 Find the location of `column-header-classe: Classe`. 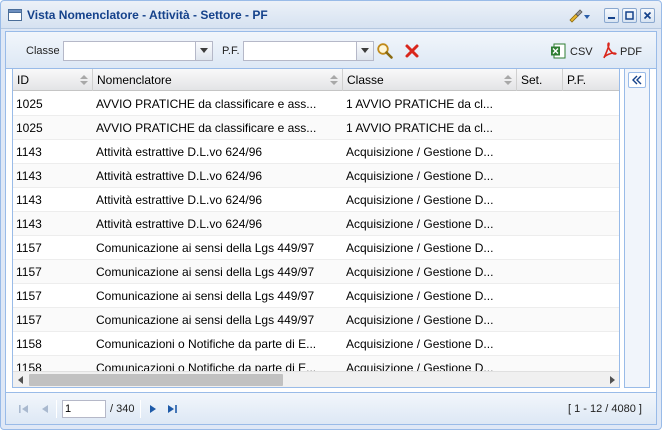

column-header-classe: Classe is located at coordinates (430, 80).